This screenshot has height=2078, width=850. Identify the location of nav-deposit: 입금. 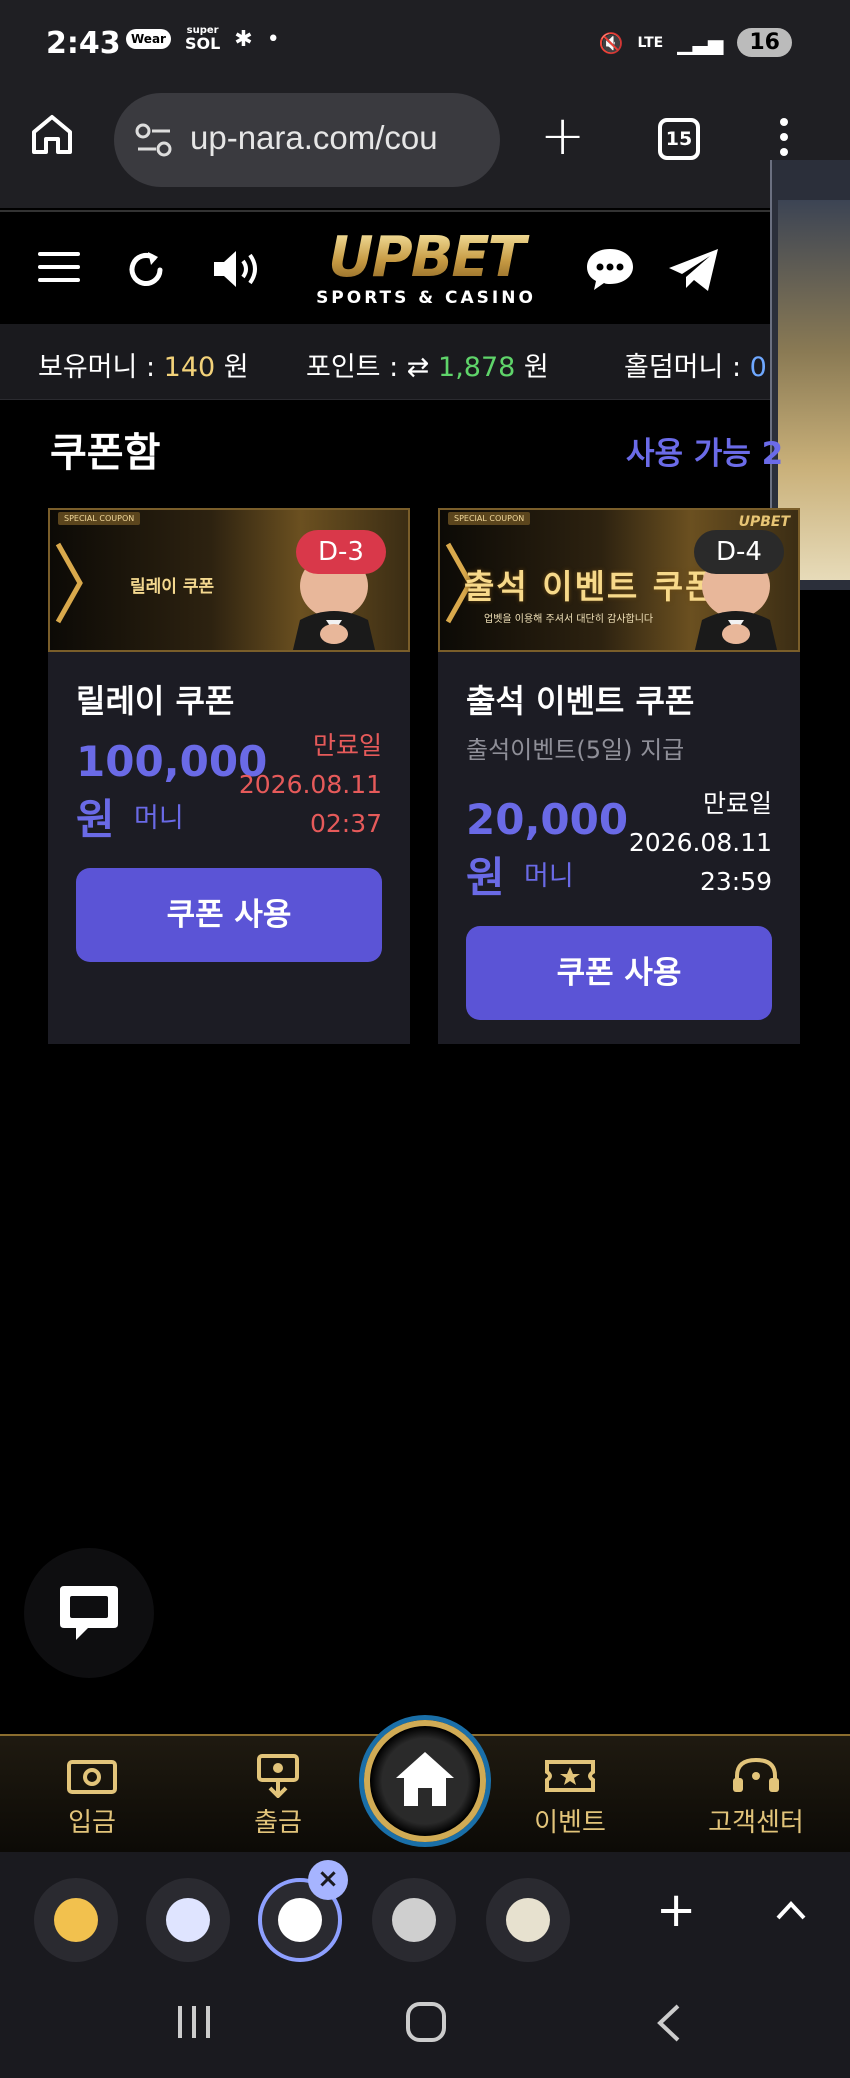
(92, 1796).